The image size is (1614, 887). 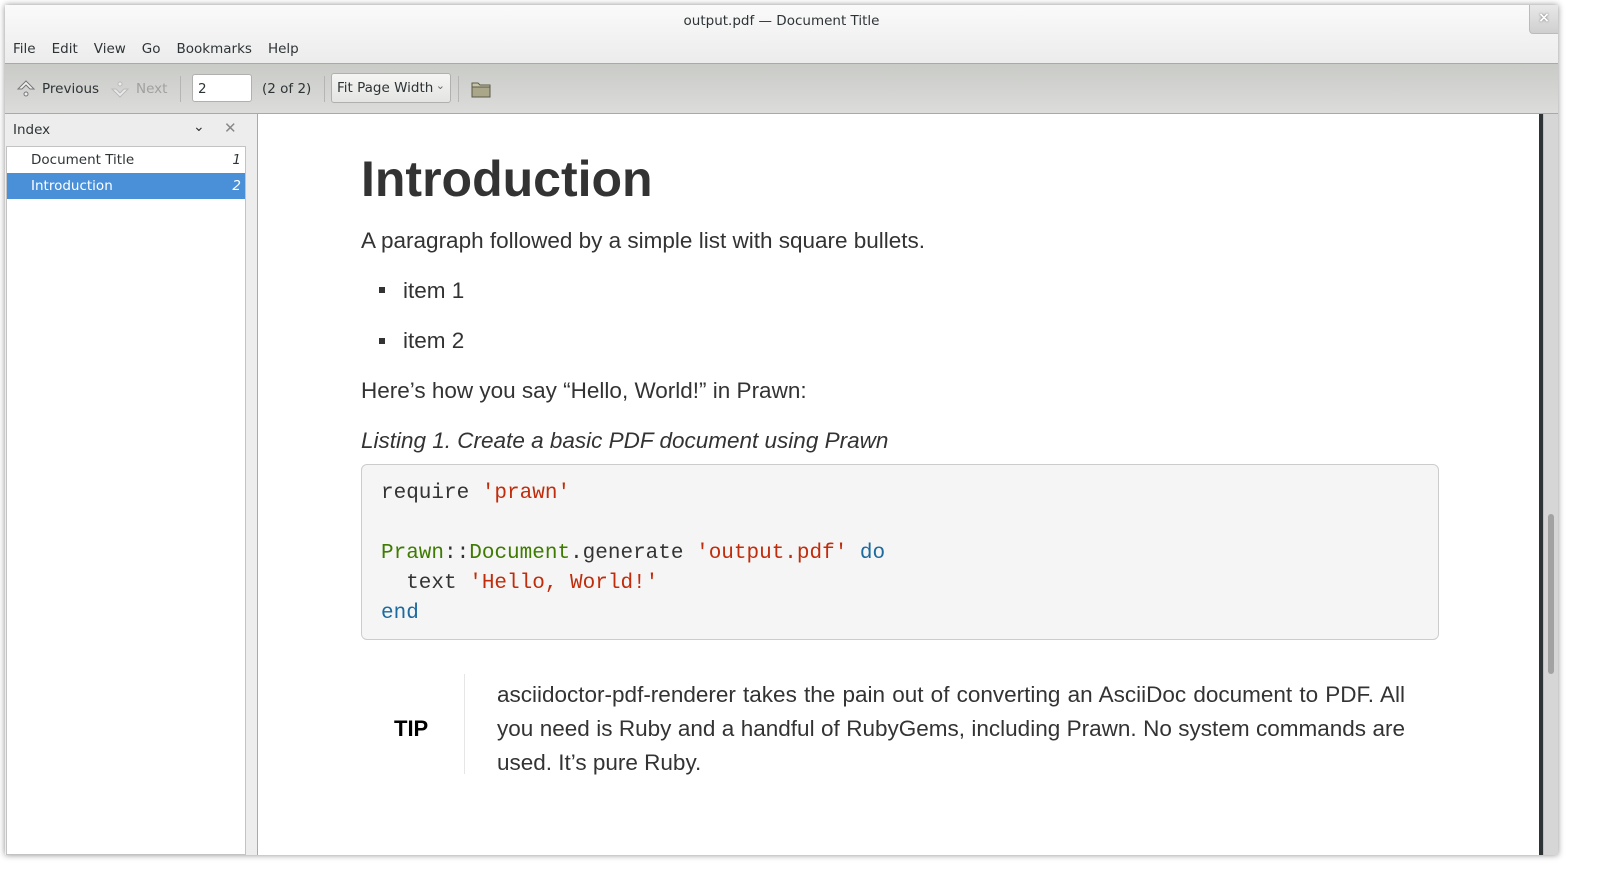 What do you see at coordinates (236, 186) in the screenshot?
I see `item-page: 2` at bounding box center [236, 186].